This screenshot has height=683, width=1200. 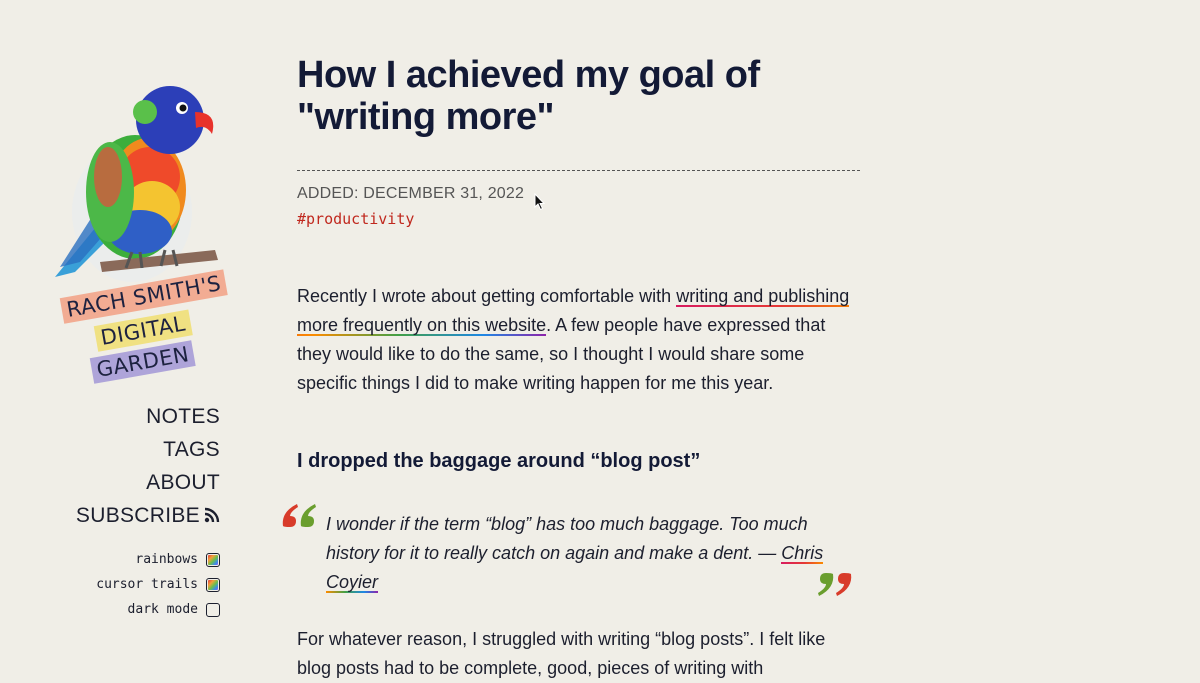 I want to click on nav-about-label: ABOUT, so click(x=183, y=482).